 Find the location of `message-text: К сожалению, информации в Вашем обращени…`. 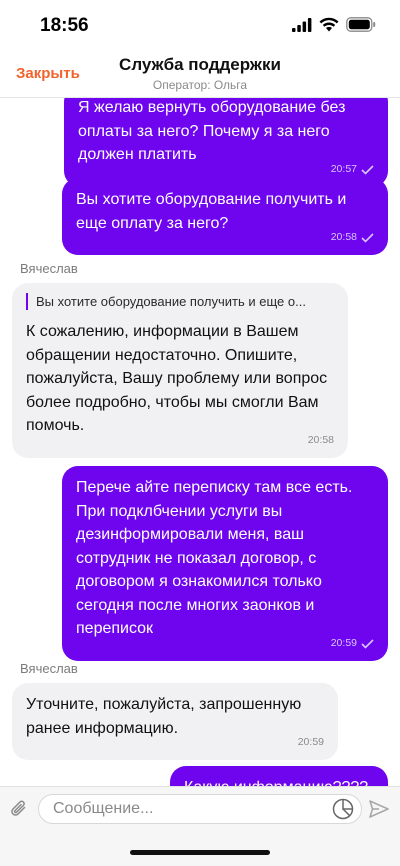

message-text: К сожалению, информации в Вашем обращени… is located at coordinates (177, 378).